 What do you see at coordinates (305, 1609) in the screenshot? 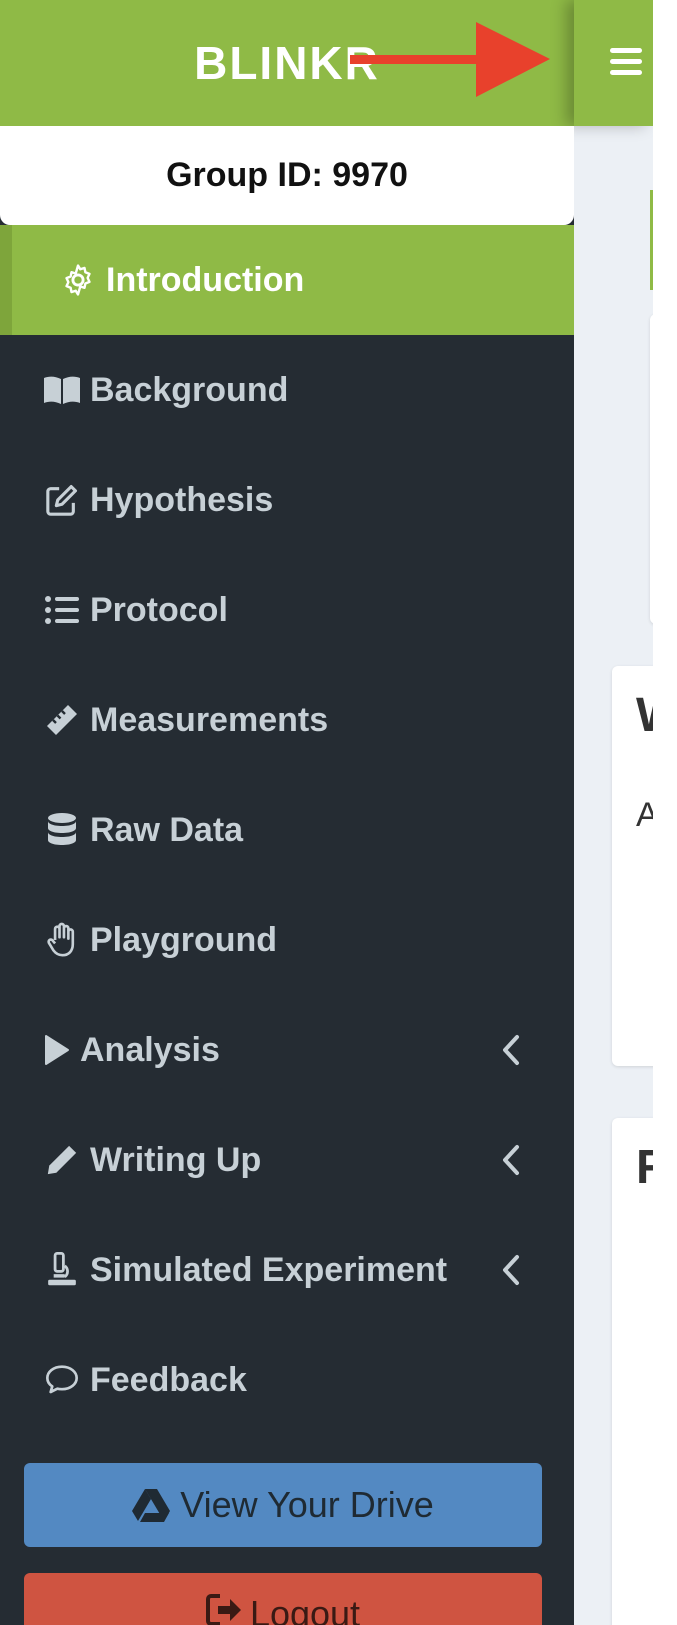
I see `logout-label: Logout` at bounding box center [305, 1609].